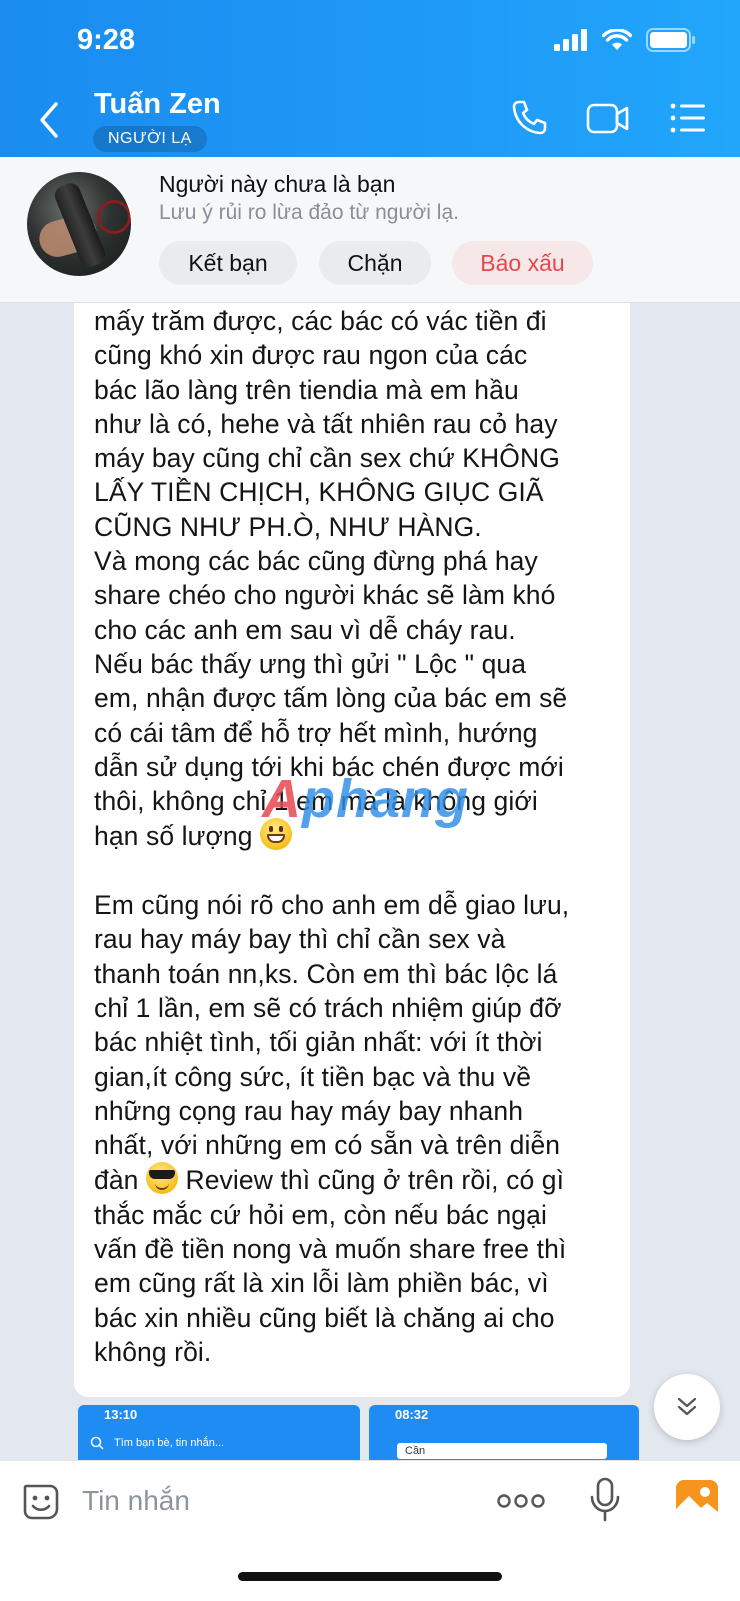  I want to click on status-icons, so click(625, 40).